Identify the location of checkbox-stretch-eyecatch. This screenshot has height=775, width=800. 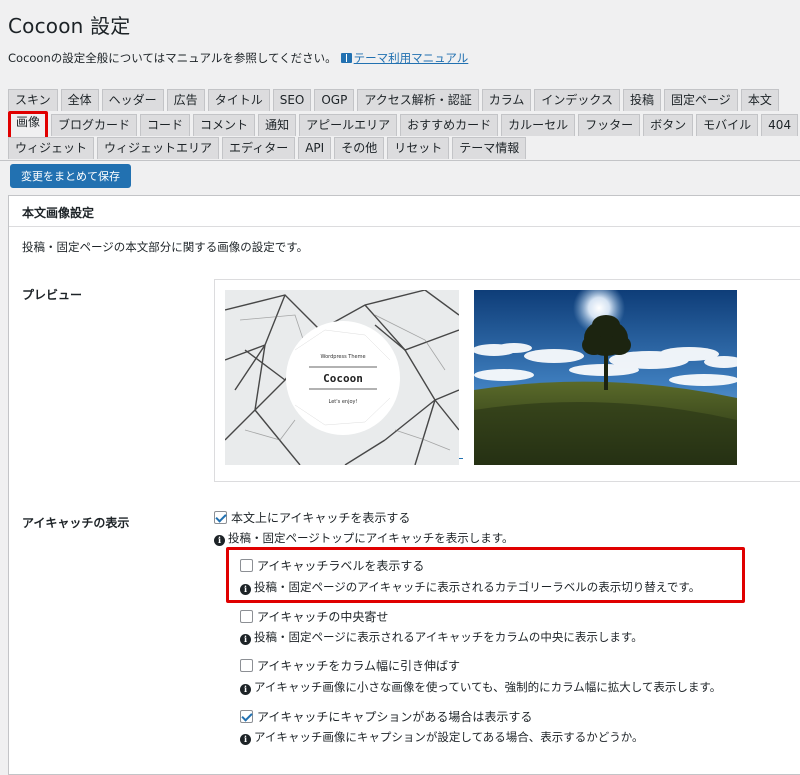
(246, 665).